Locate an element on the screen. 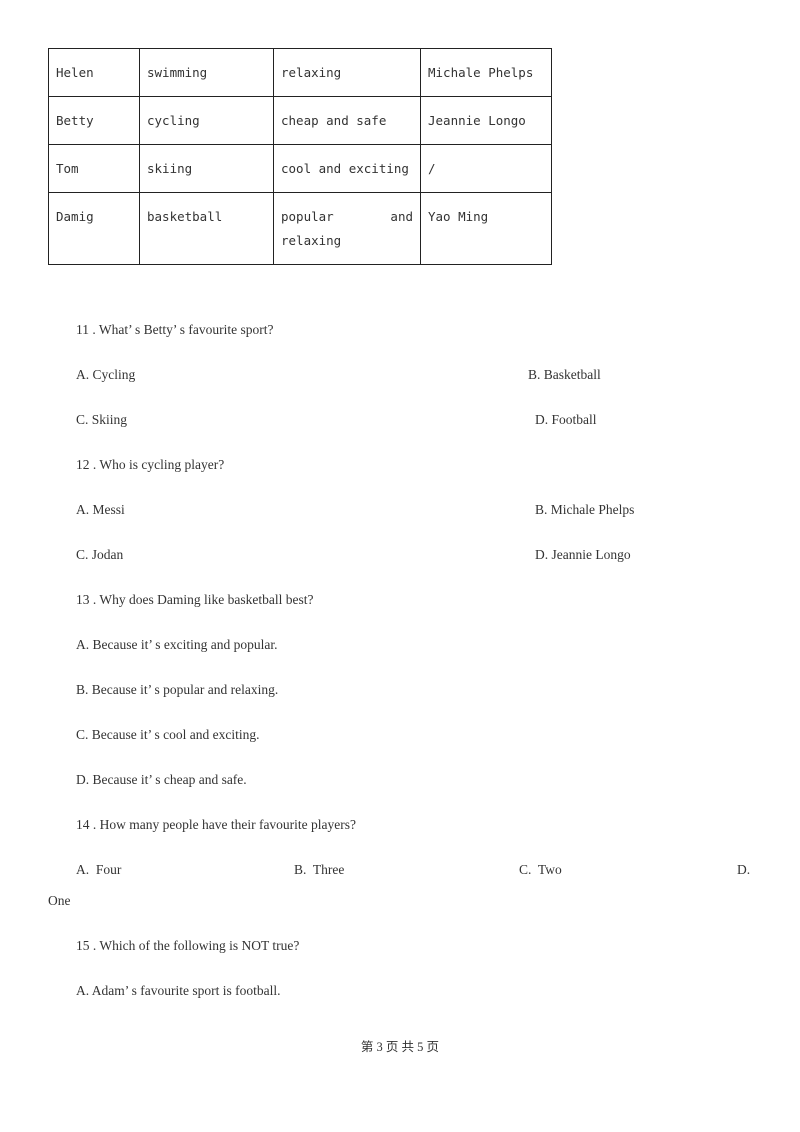 The height and width of the screenshot is (1132, 800). table-cell-sport: swimming is located at coordinates (206, 72).